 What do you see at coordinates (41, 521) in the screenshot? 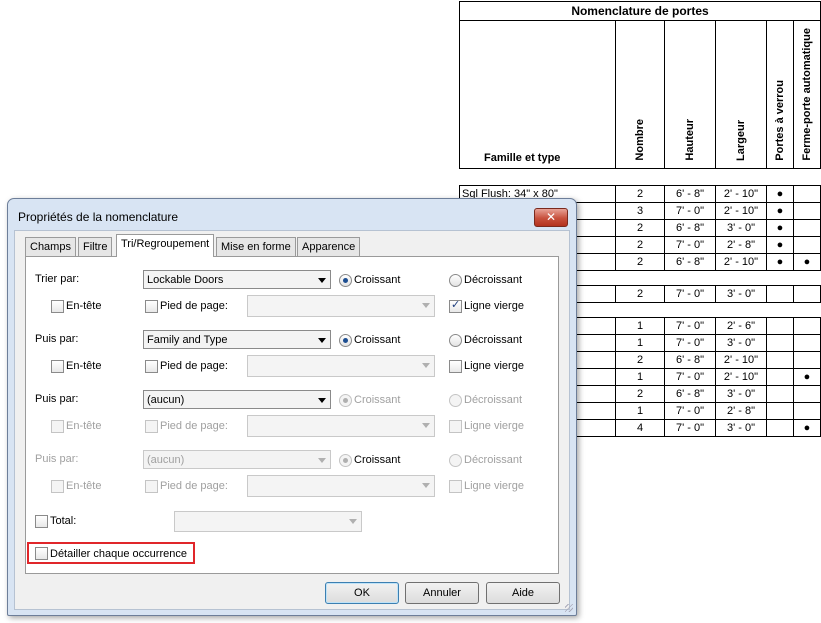
I see `total-checkbox` at bounding box center [41, 521].